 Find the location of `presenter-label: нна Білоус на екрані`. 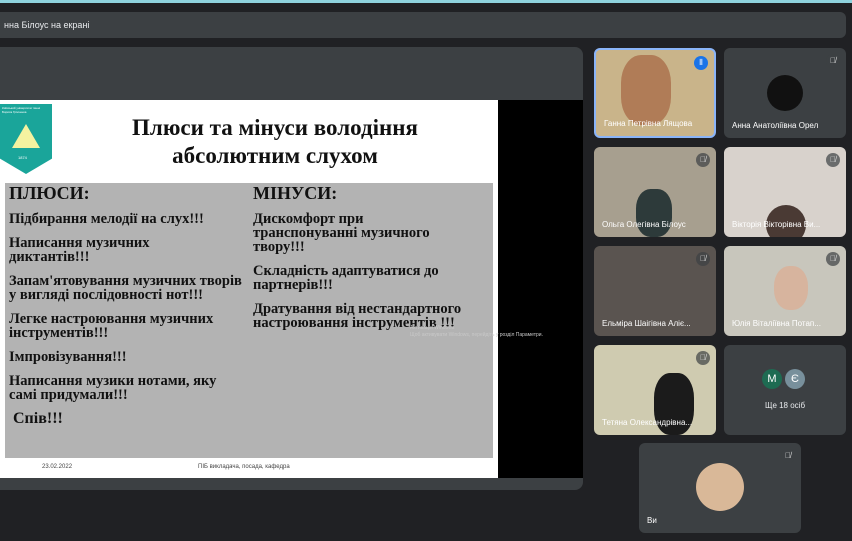

presenter-label: нна Білоус на екрані is located at coordinates (47, 25).